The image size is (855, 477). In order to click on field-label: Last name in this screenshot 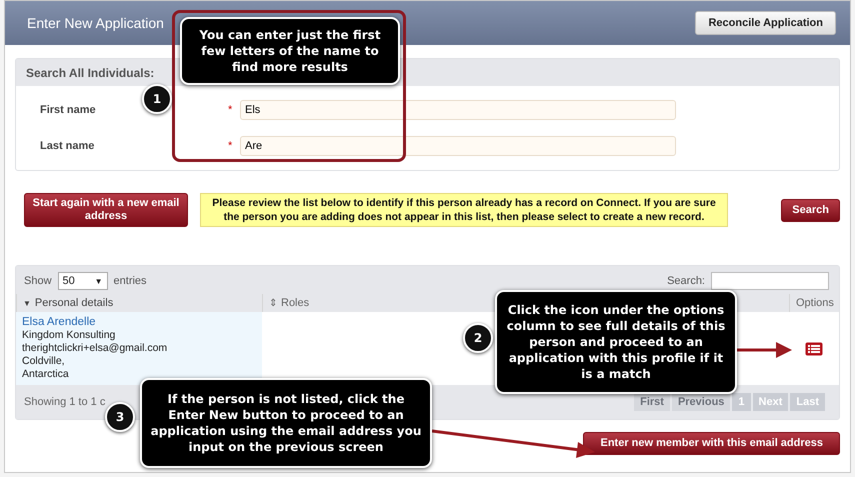, I will do `click(68, 146)`.